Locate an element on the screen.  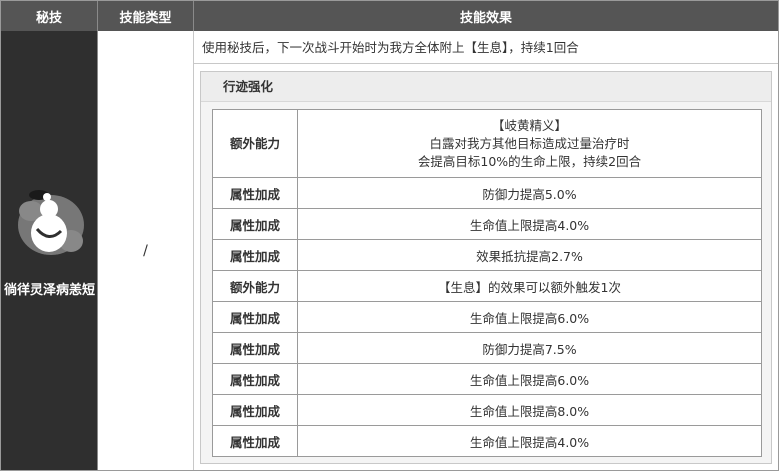
row-value-line: 效果抵抗提高2.7% is located at coordinates (529, 256).